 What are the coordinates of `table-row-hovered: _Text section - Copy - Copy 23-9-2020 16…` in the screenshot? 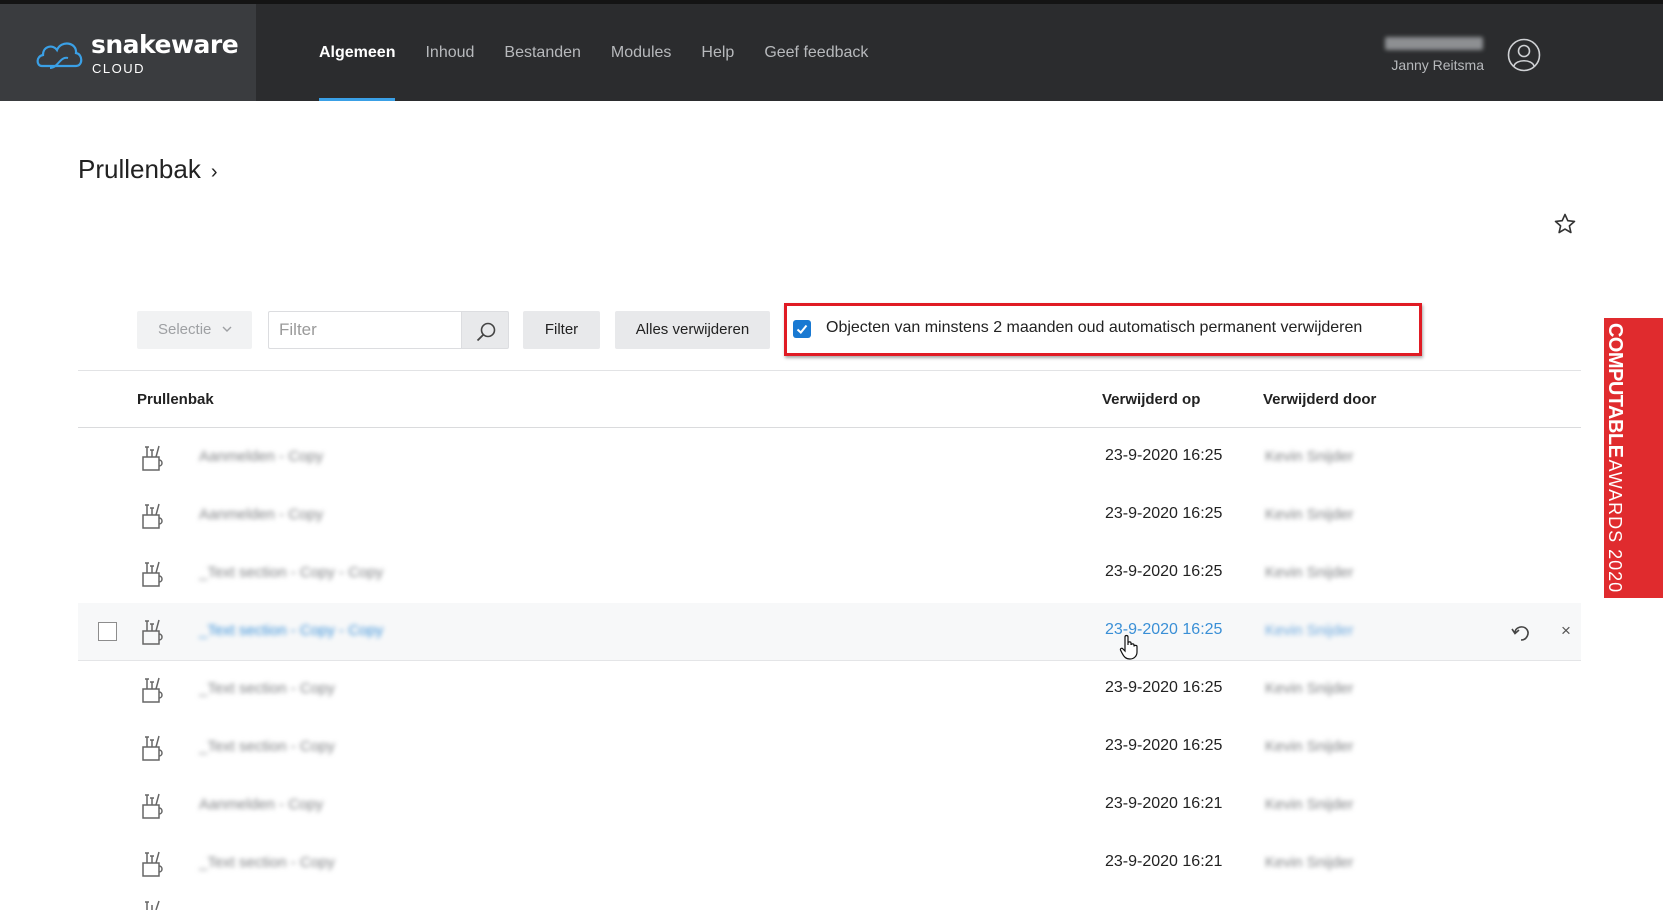 It's located at (829, 632).